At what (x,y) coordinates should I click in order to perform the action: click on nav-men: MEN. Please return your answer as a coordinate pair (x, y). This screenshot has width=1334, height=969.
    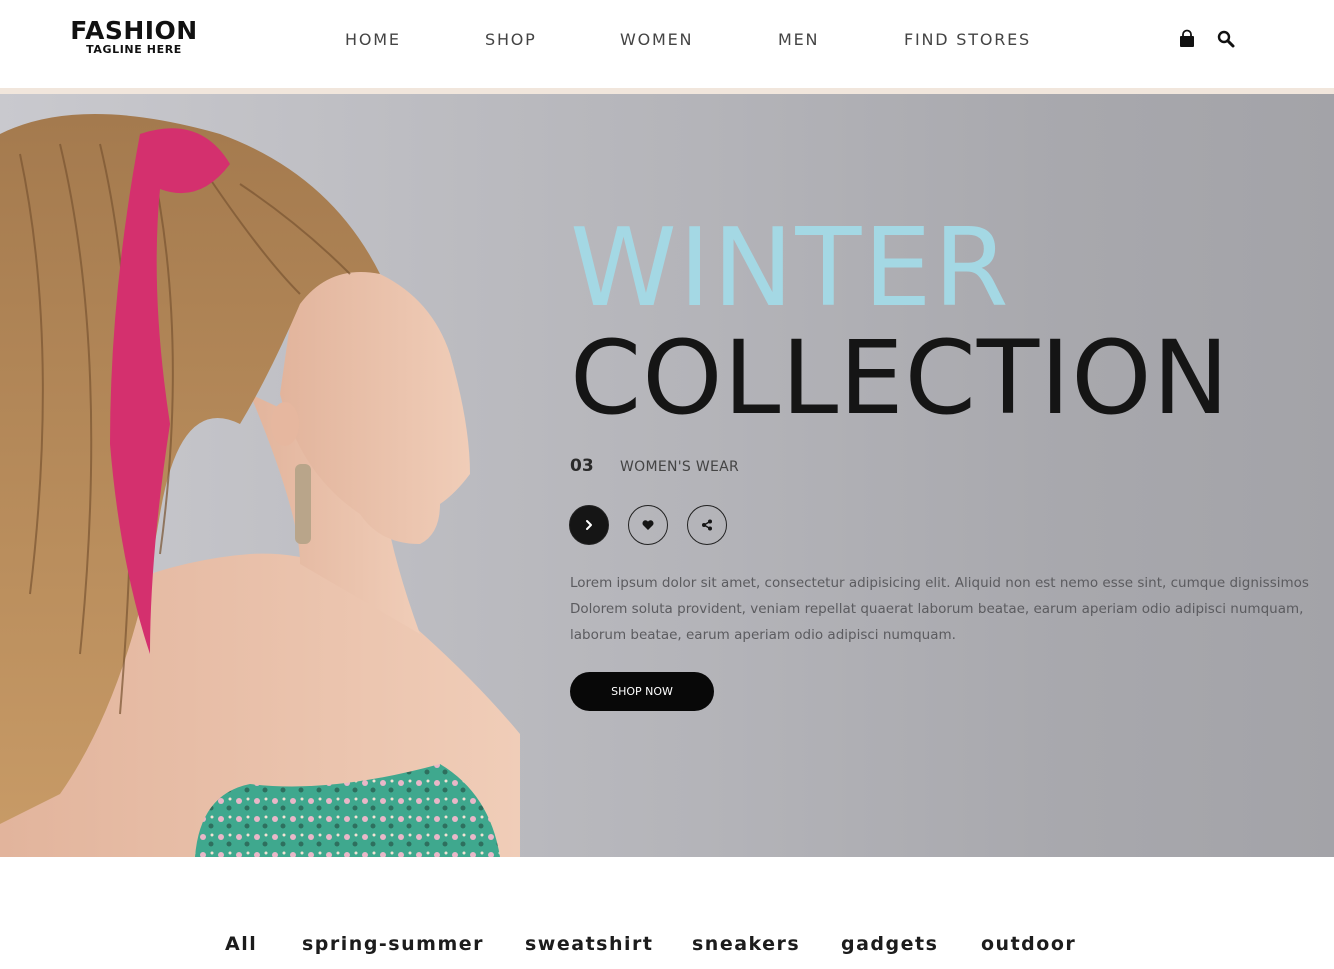
    Looking at the image, I should click on (798, 39).